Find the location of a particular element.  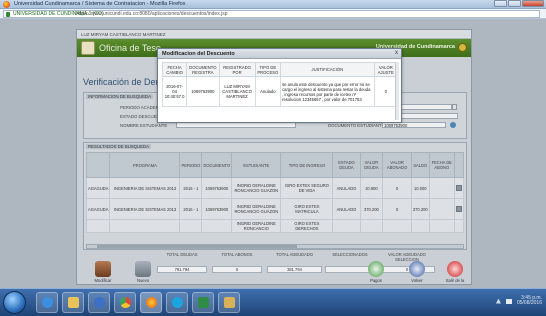

results-legend: RESULTADOS DE BUSQUEDA is located at coordinates (118, 146).